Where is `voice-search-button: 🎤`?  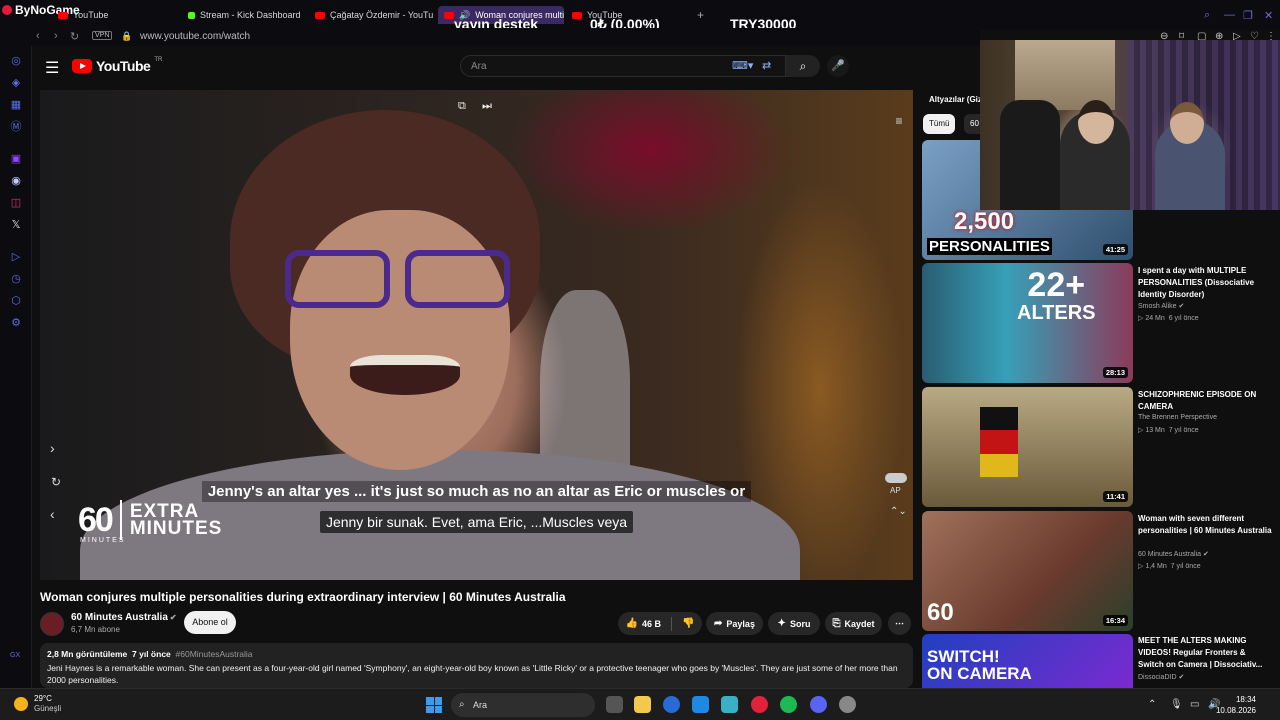 voice-search-button: 🎤 is located at coordinates (838, 66).